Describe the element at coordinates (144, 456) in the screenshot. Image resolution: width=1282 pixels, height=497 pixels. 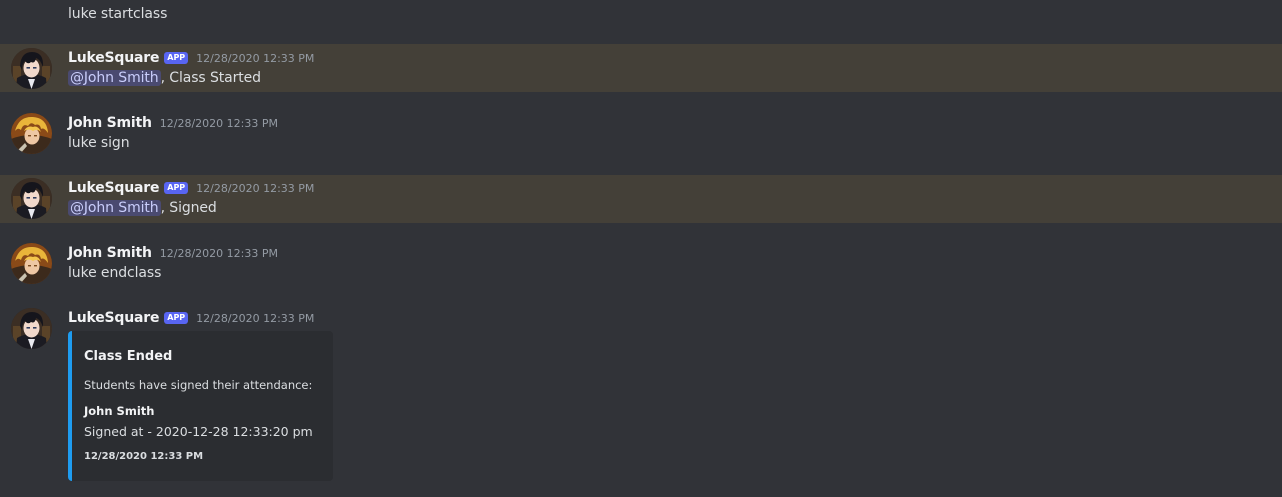
I see `embed-footer-timestamp: 12/28/2020 12:33 PM` at that location.